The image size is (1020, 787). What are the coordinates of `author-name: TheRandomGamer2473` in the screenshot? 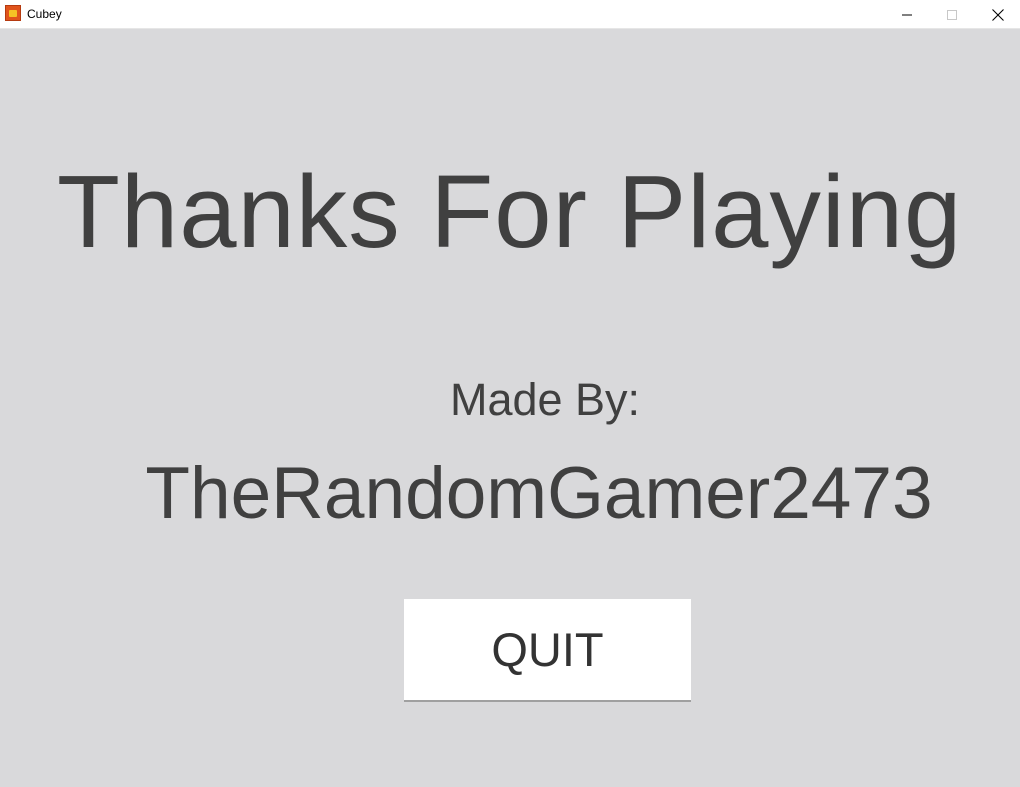 It's located at (539, 493).